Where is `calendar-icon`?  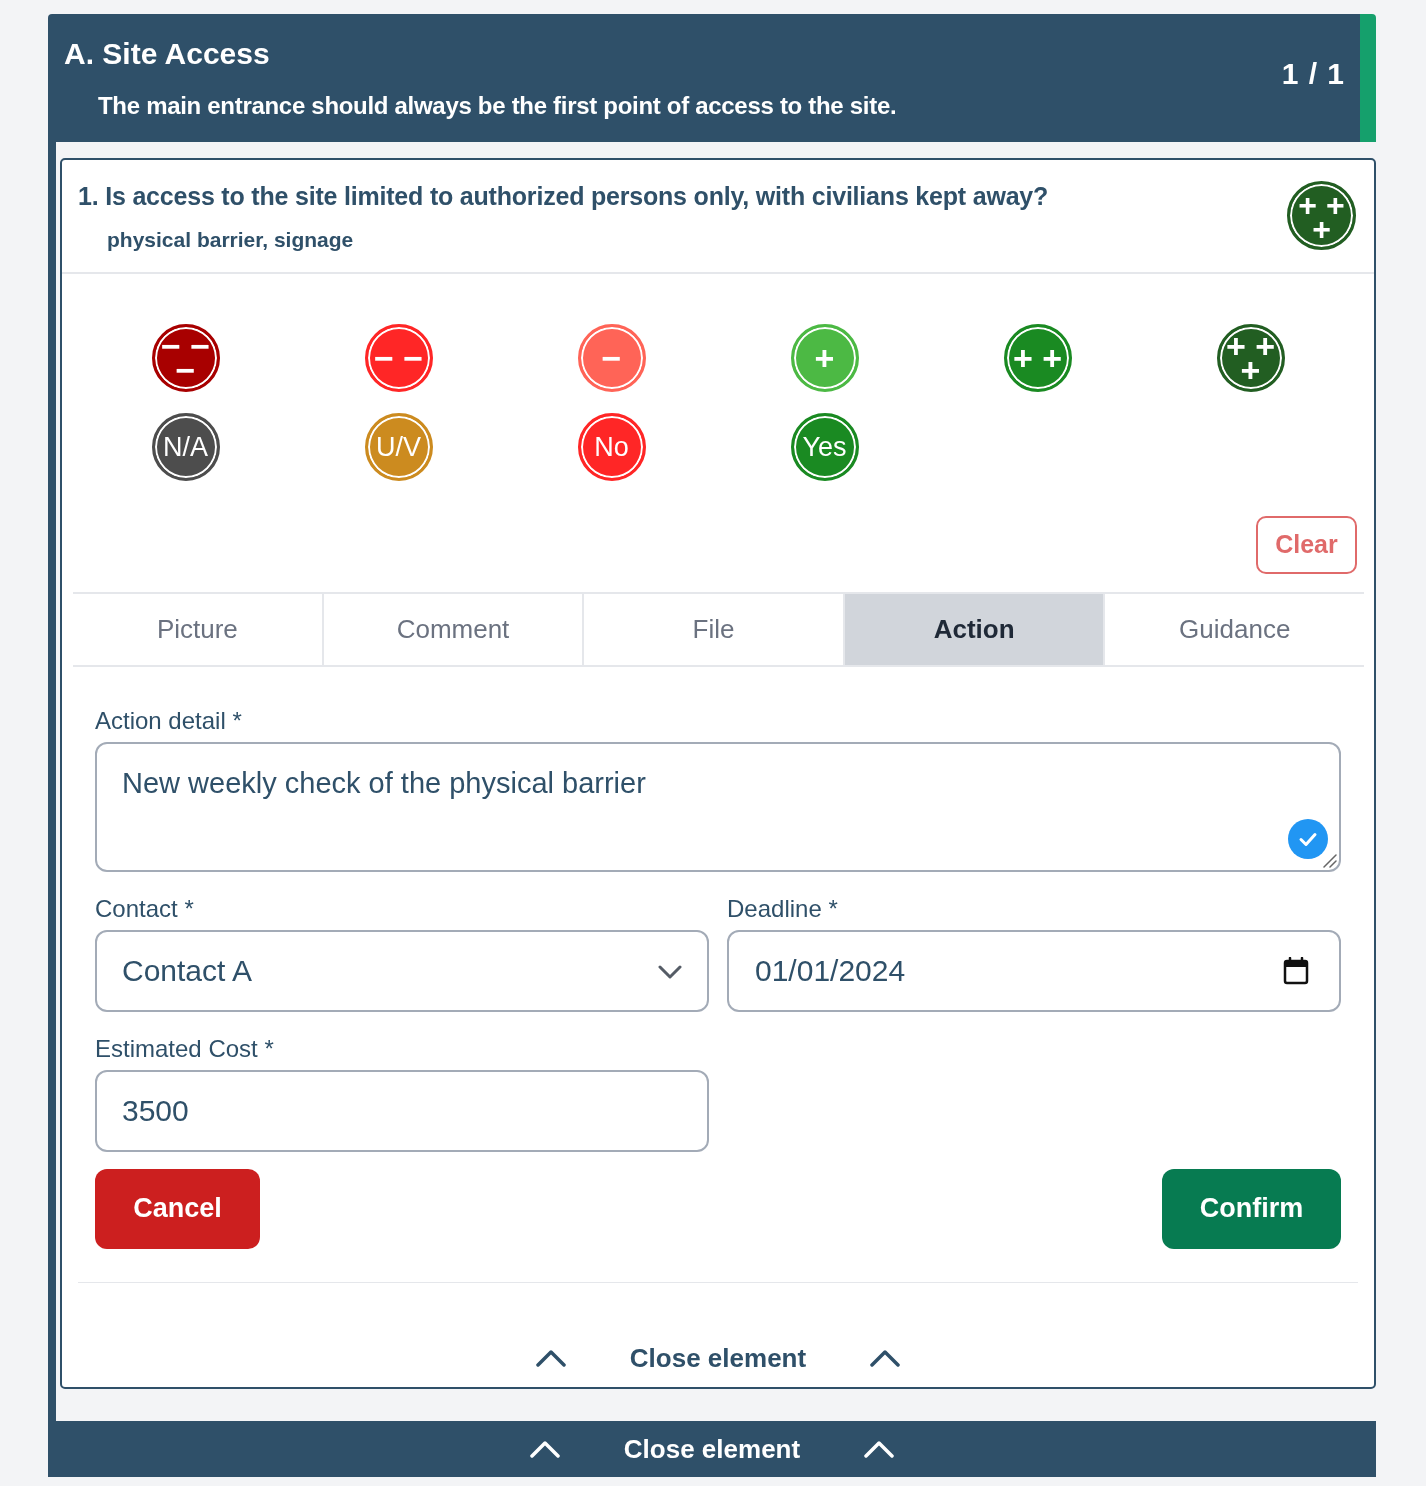 calendar-icon is located at coordinates (1296, 970).